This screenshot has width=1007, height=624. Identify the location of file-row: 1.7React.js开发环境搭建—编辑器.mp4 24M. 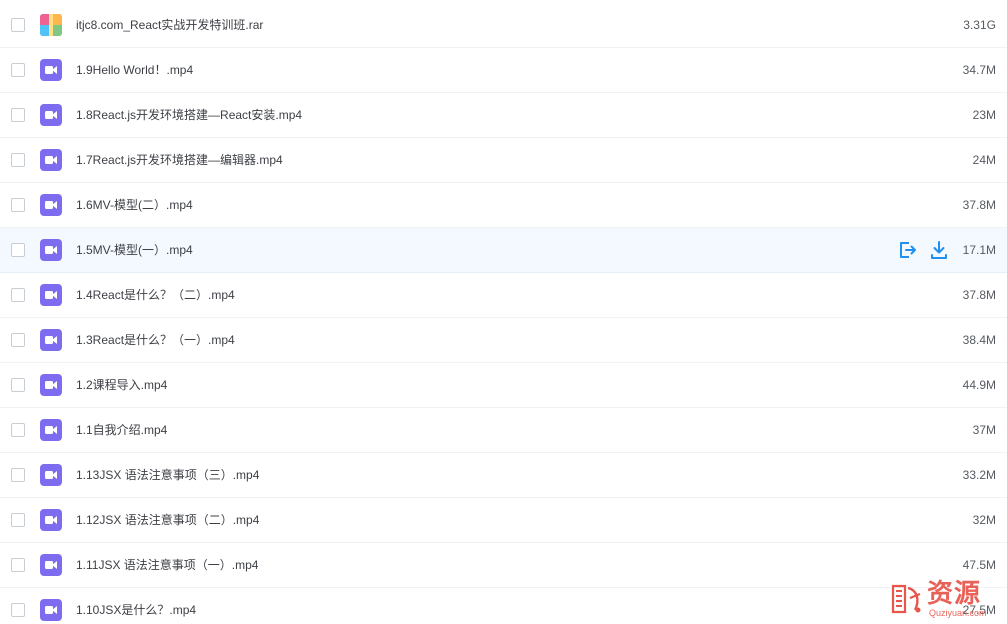
(503, 160).